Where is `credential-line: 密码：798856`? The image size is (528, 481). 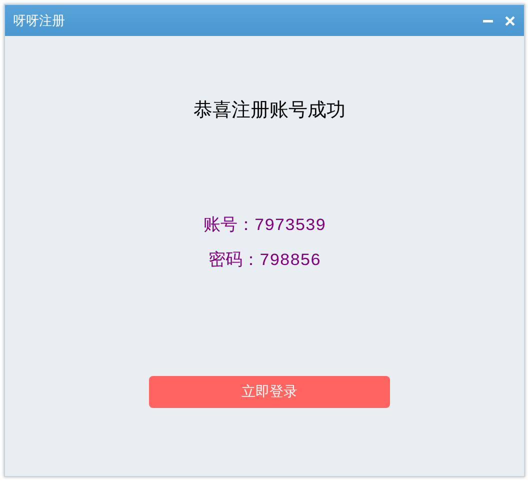
credential-line: 密码：798856 is located at coordinates (264, 260).